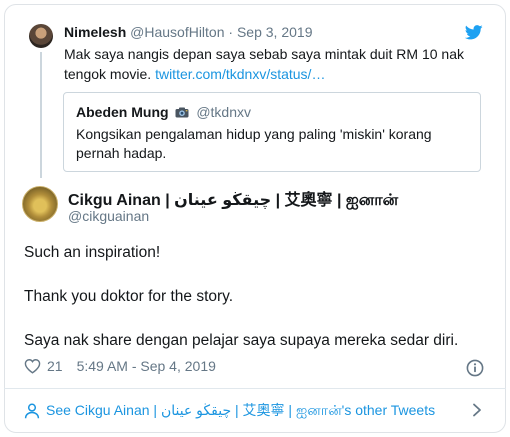  Describe the element at coordinates (477, 410) in the screenshot. I see `chevron-right-icon` at that location.